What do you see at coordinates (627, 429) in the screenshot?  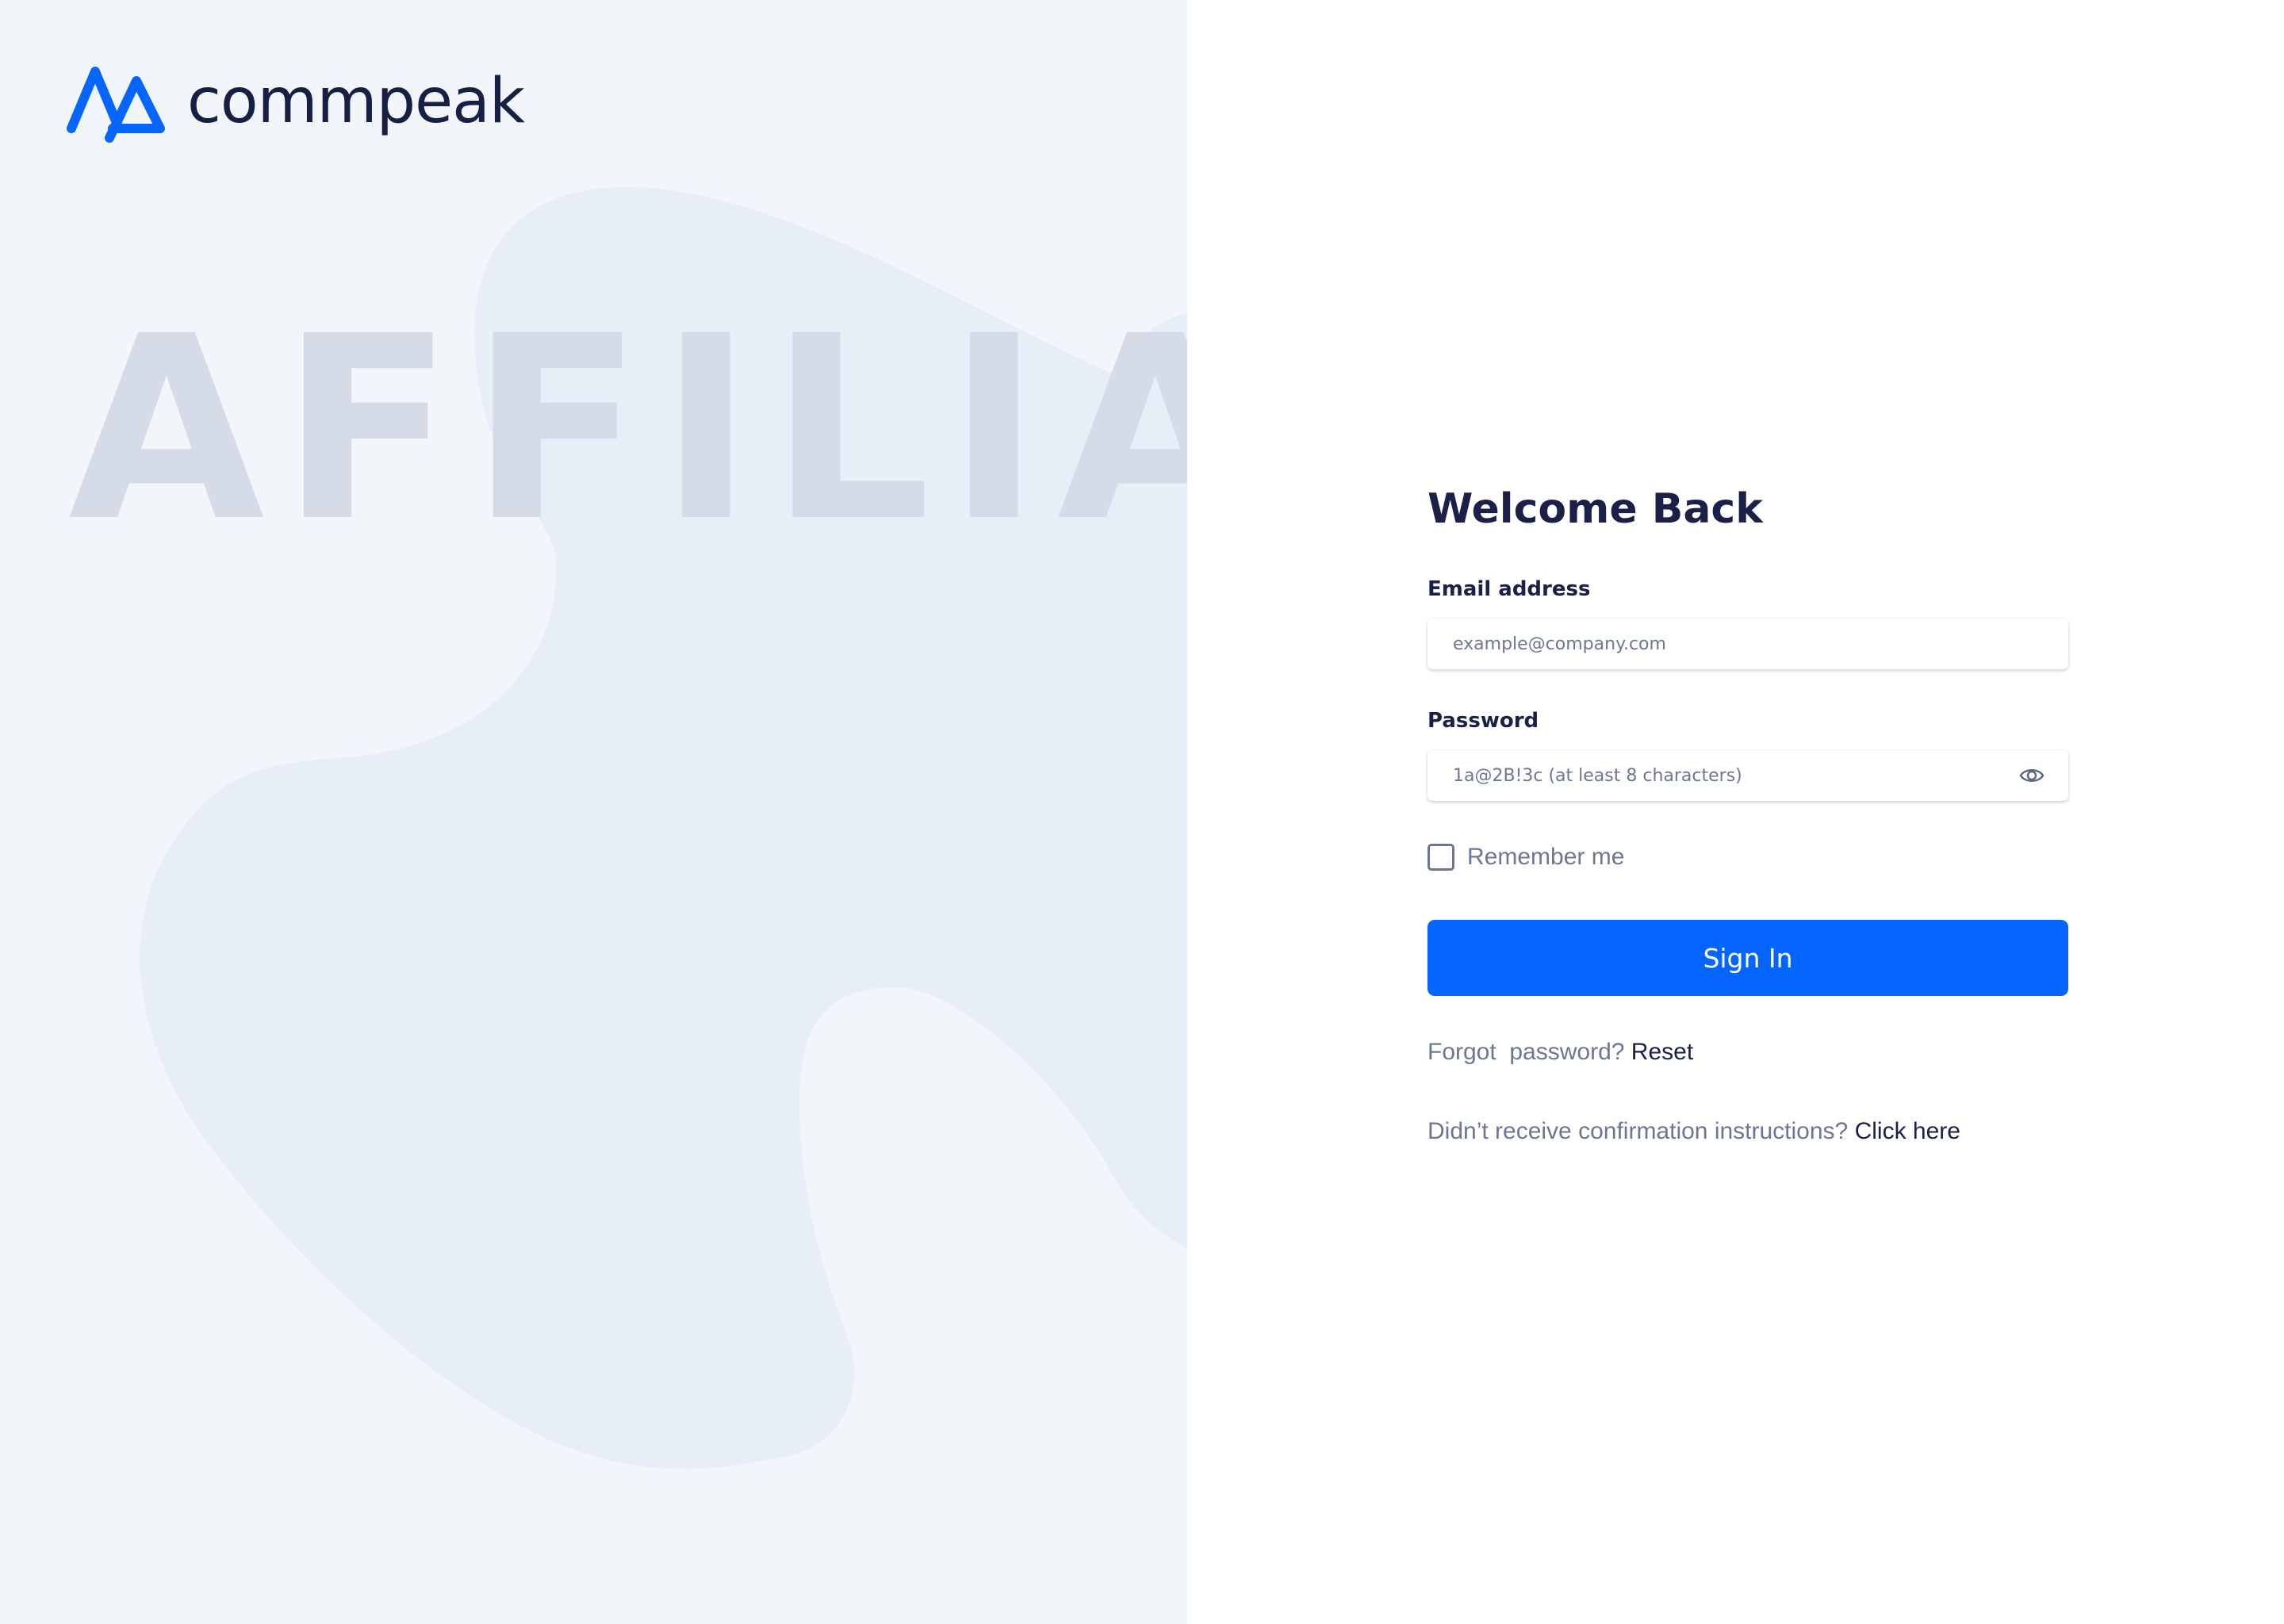 I see `affiliate-watermark: AFFILIATE` at bounding box center [627, 429].